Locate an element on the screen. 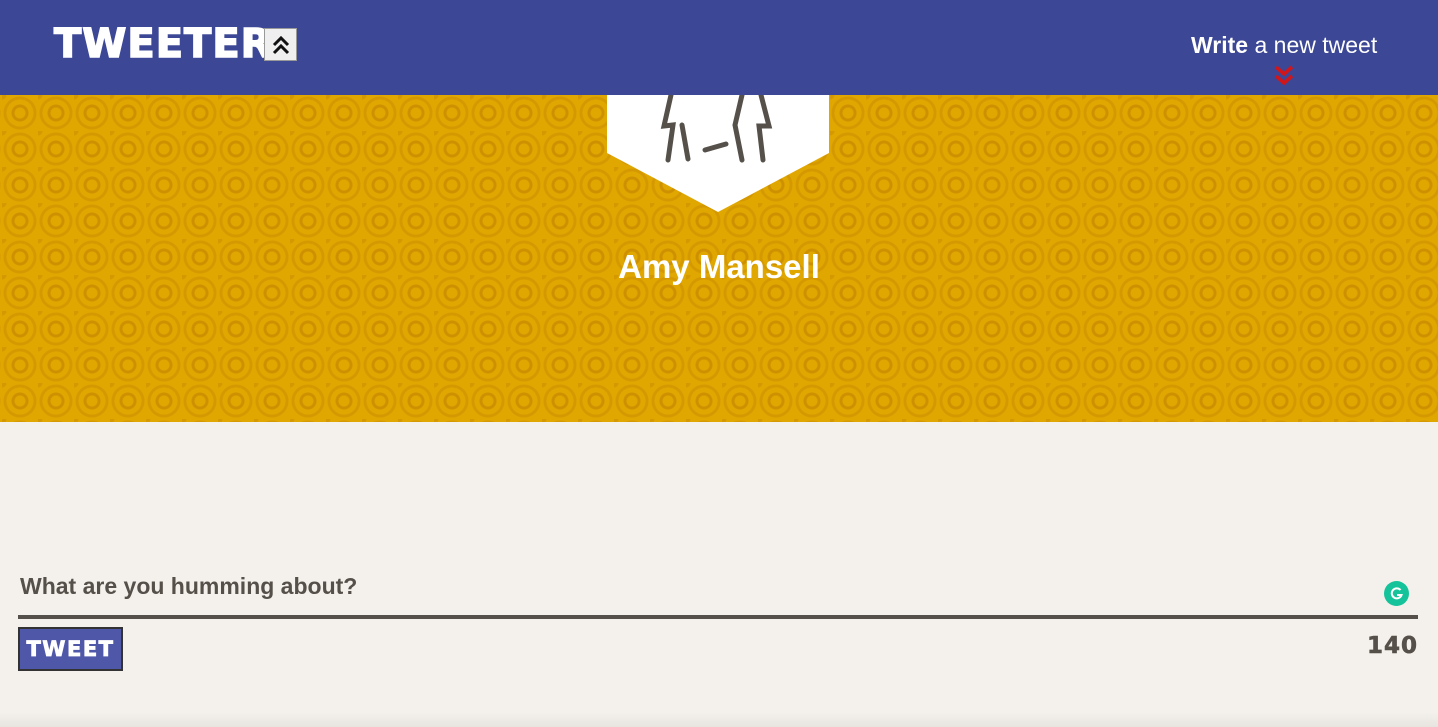 Image resolution: width=1438 pixels, height=727 pixels. character-counter: 140 is located at coordinates (1392, 646).